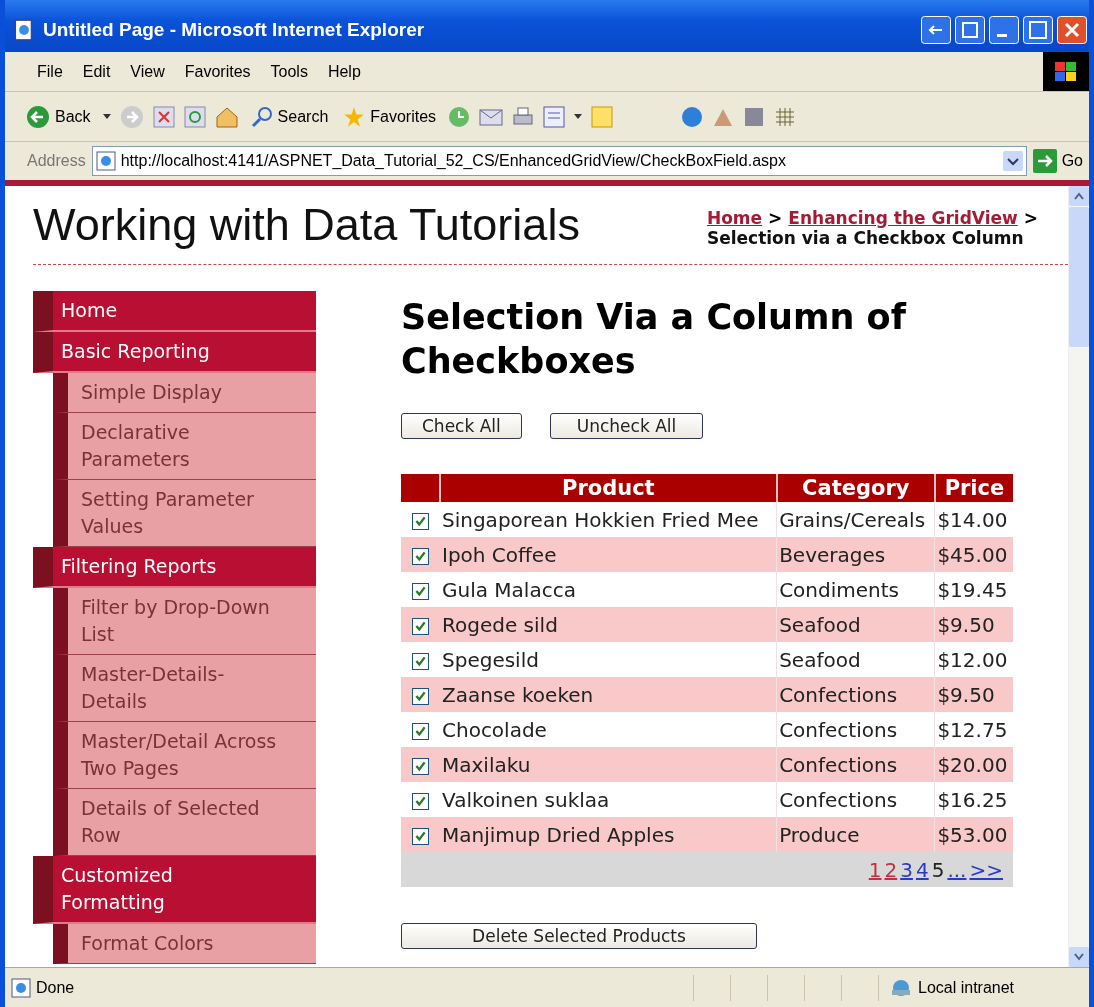 This screenshot has width=1094, height=1007. I want to click on sidebar-item: Format Colors, so click(184, 944).